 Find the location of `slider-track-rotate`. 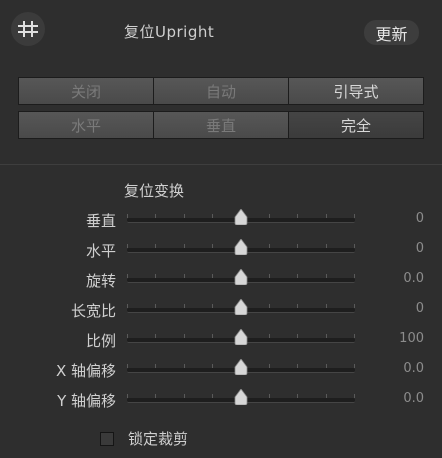

slider-track-rotate is located at coordinates (241, 277).